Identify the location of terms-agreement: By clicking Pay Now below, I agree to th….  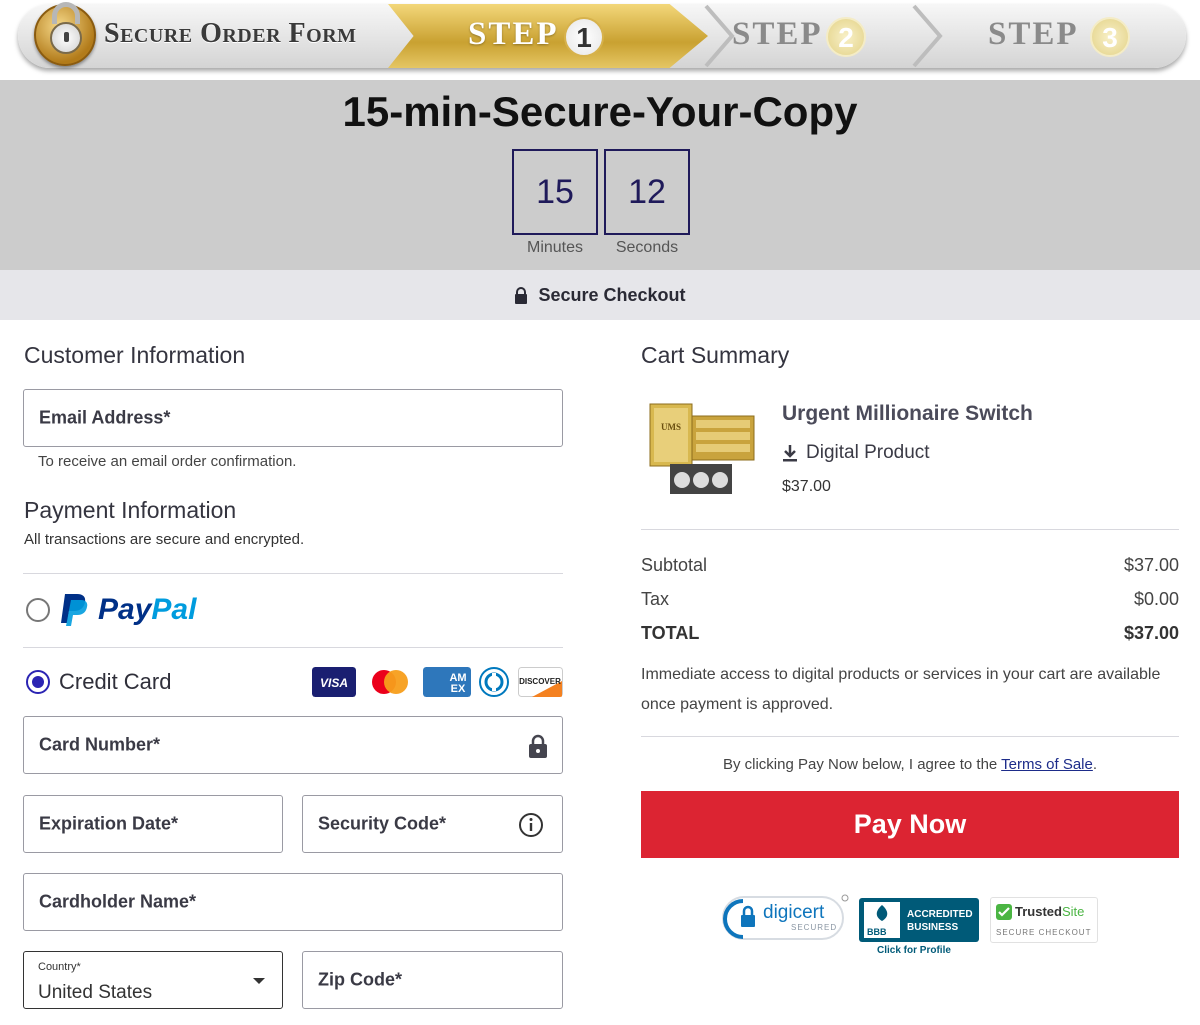
(910, 764).